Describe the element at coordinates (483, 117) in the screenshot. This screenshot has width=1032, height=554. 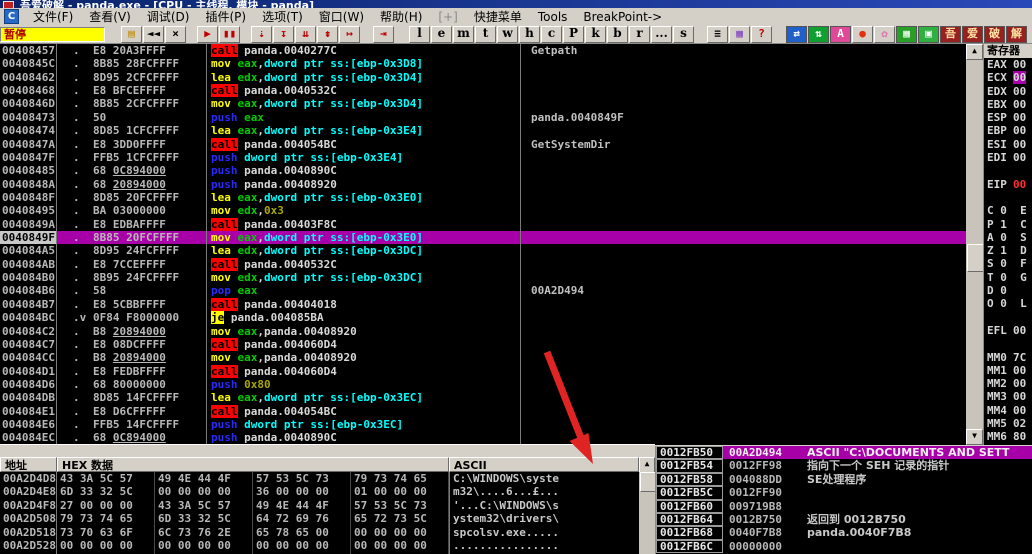
I see `disasm-row: 00408473. 50 push eax panda.0040849F` at that location.